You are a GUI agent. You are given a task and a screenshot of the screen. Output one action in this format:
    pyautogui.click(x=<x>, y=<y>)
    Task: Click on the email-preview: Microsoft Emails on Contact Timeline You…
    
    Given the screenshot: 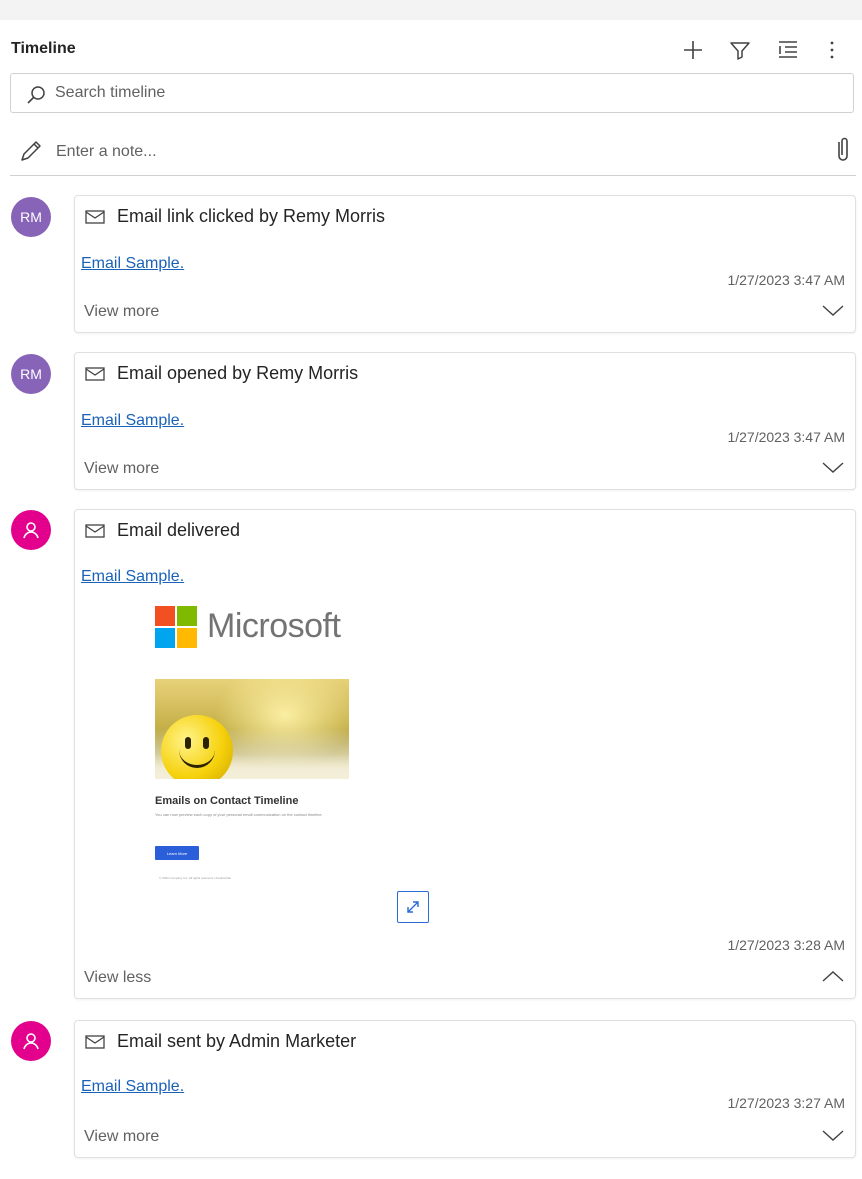 What is the action you would take?
    pyautogui.click(x=255, y=748)
    